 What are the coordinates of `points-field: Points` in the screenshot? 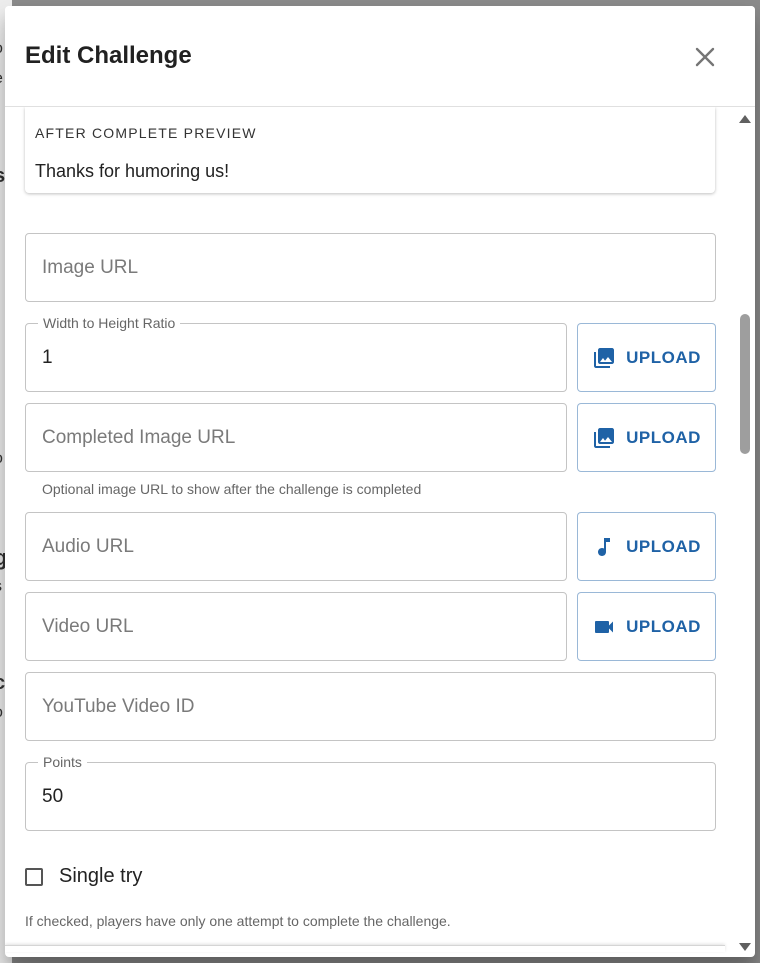 It's located at (370, 792).